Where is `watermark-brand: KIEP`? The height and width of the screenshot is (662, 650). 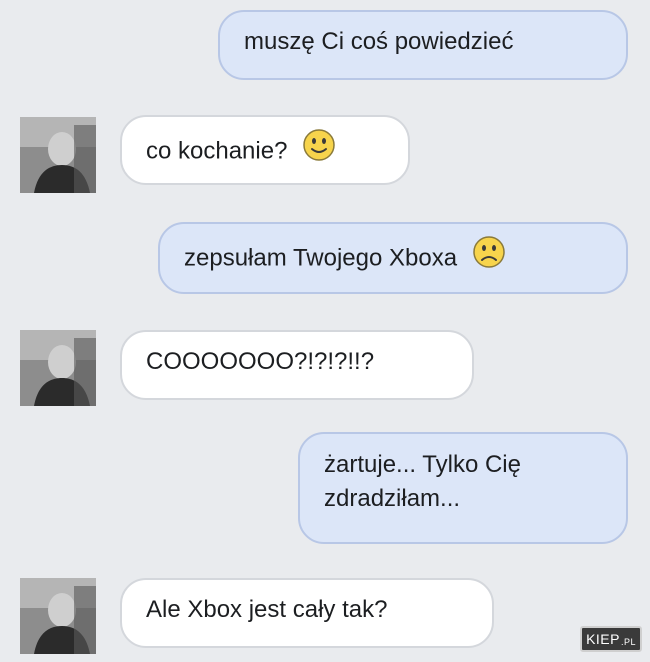
watermark-brand: KIEP is located at coordinates (603, 639).